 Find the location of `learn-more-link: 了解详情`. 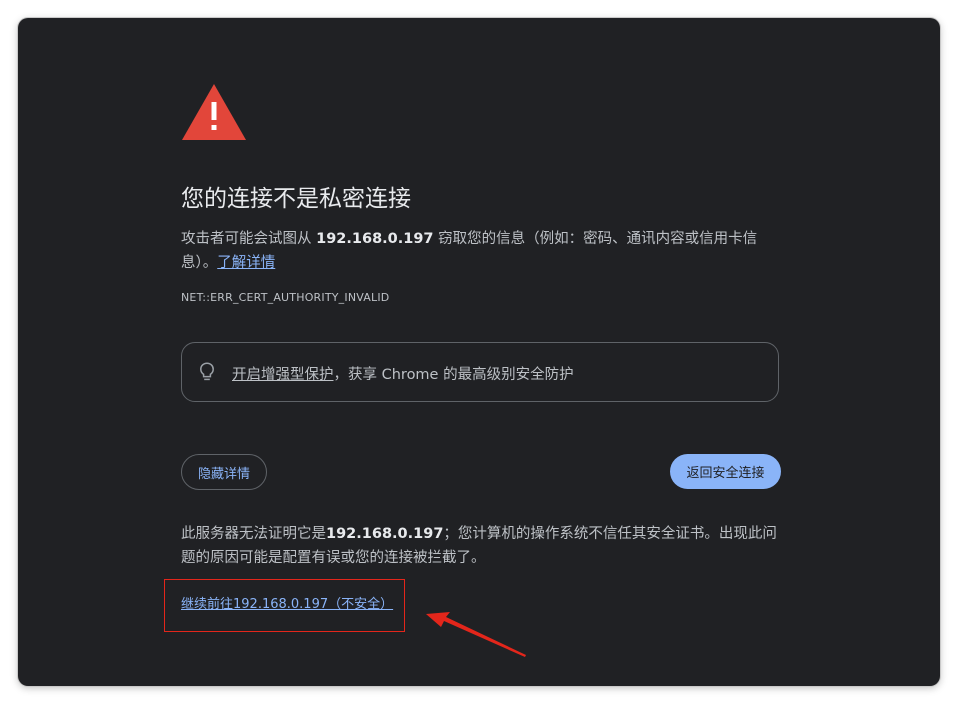

learn-more-link: 了解详情 is located at coordinates (246, 263).